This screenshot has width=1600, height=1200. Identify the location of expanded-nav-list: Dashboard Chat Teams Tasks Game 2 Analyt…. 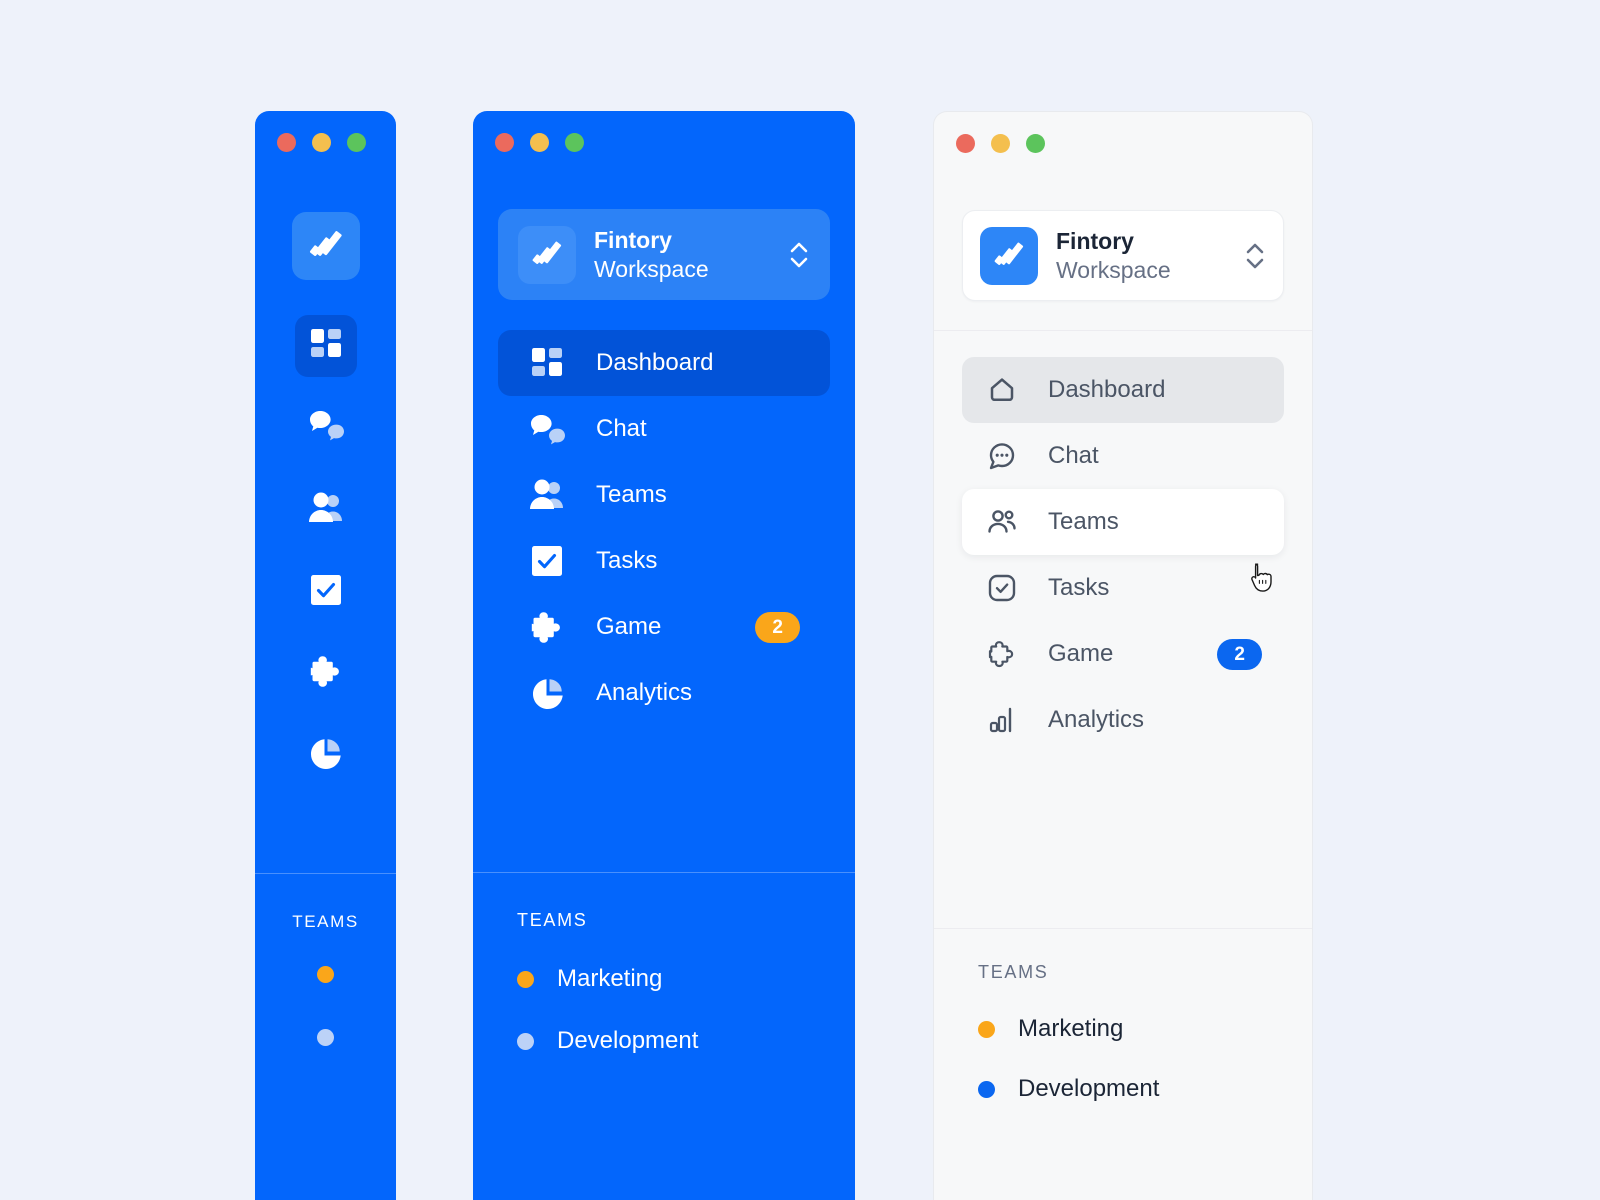
(664, 528).